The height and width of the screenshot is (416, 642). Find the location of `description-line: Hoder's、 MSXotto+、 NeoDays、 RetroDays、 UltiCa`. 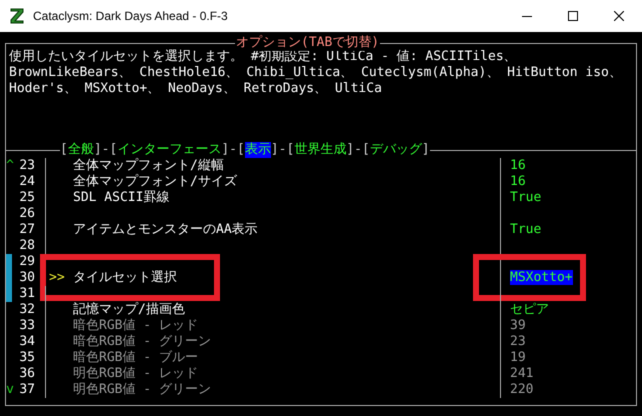

description-line: Hoder's、 MSXotto+、 NeoDays、 RetroDays、 UltiCa is located at coordinates (195, 89).